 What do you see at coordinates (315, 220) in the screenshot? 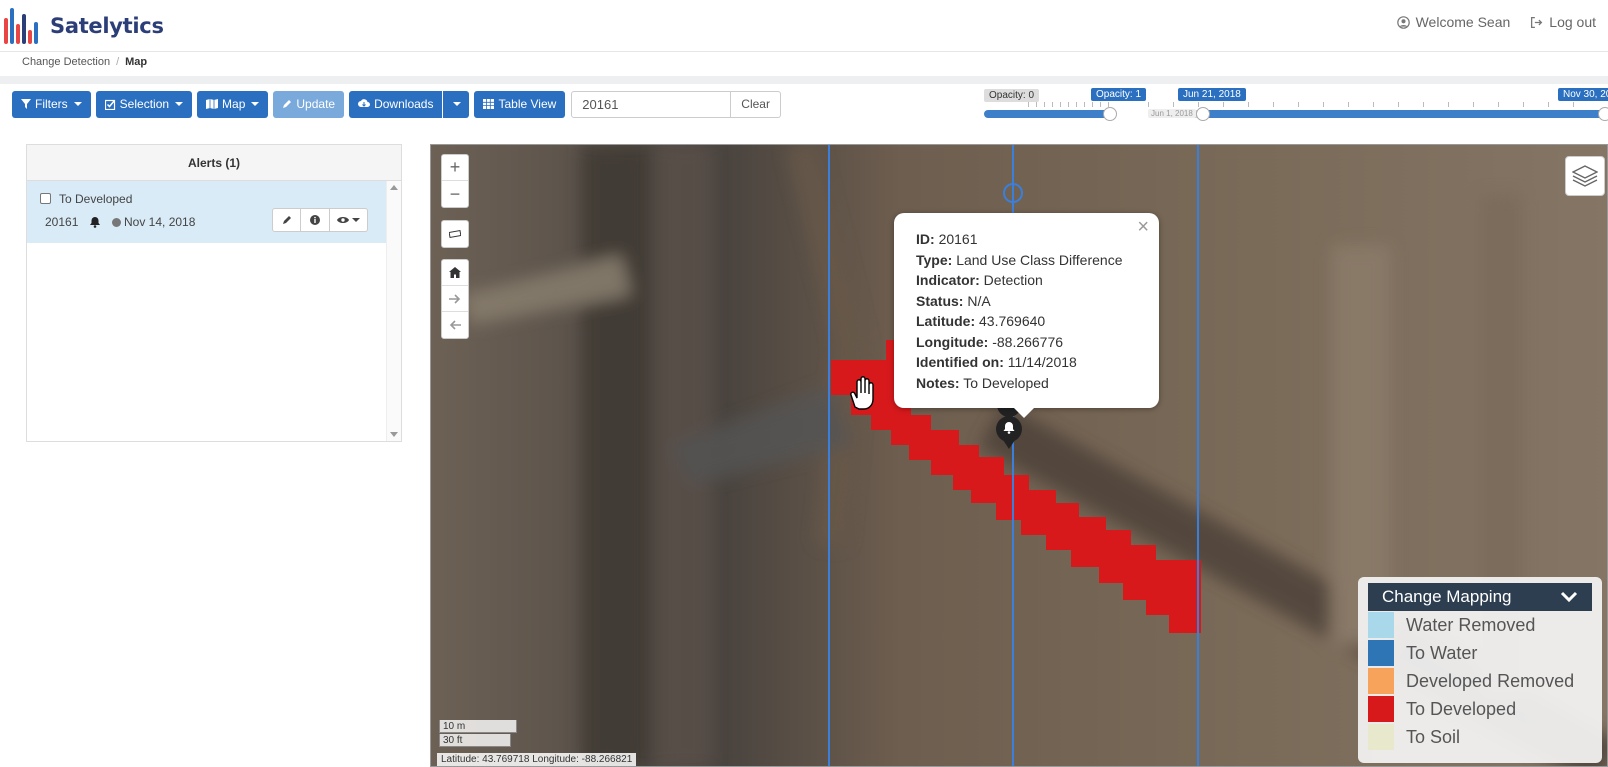
I see `info-alert-button` at bounding box center [315, 220].